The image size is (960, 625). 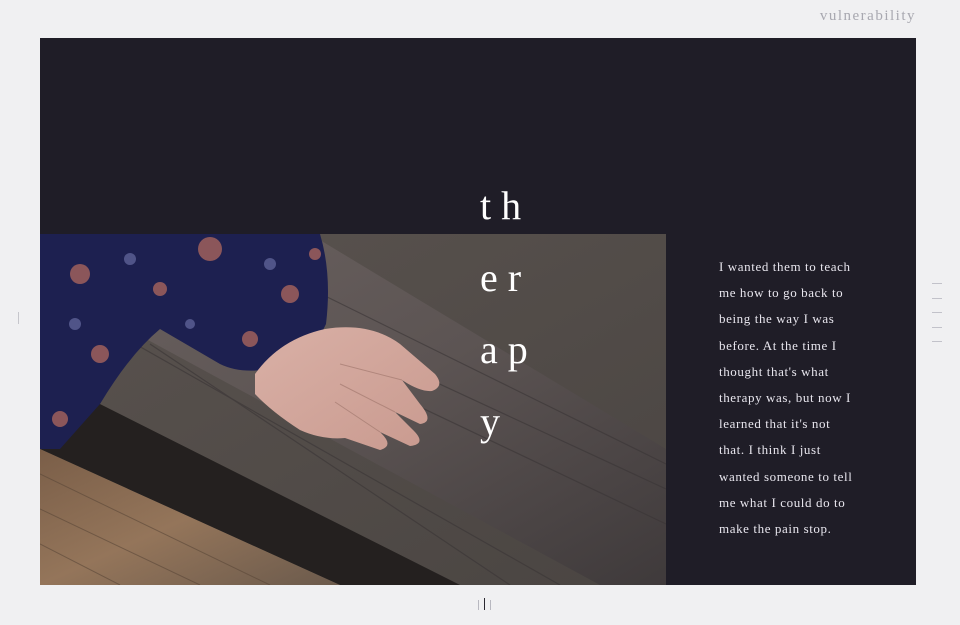 What do you see at coordinates (770, 450) in the screenshot?
I see `quote-line: that. I think I just` at bounding box center [770, 450].